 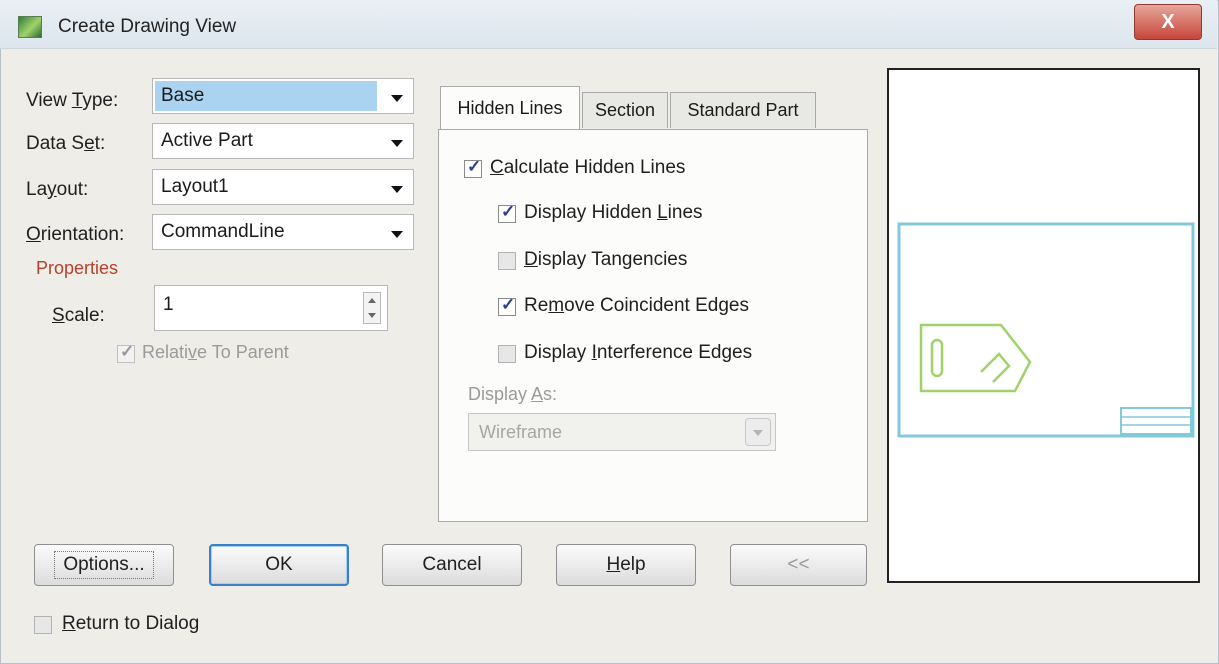 I want to click on help-button-label: Help, so click(x=626, y=564).